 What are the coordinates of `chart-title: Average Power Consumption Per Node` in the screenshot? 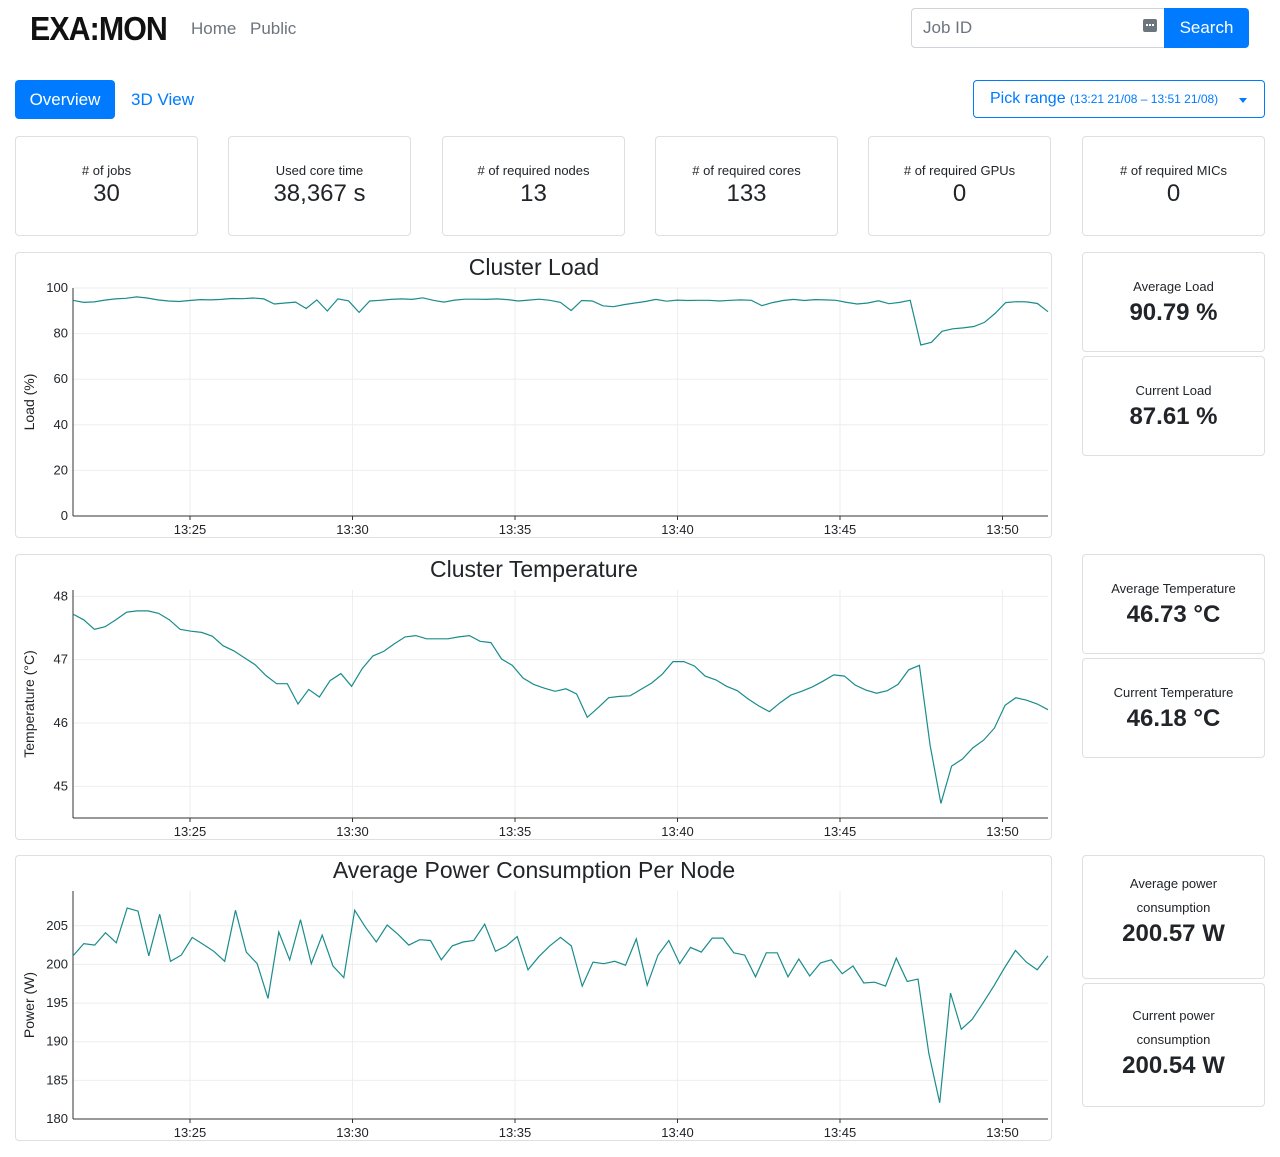 It's located at (534, 870).